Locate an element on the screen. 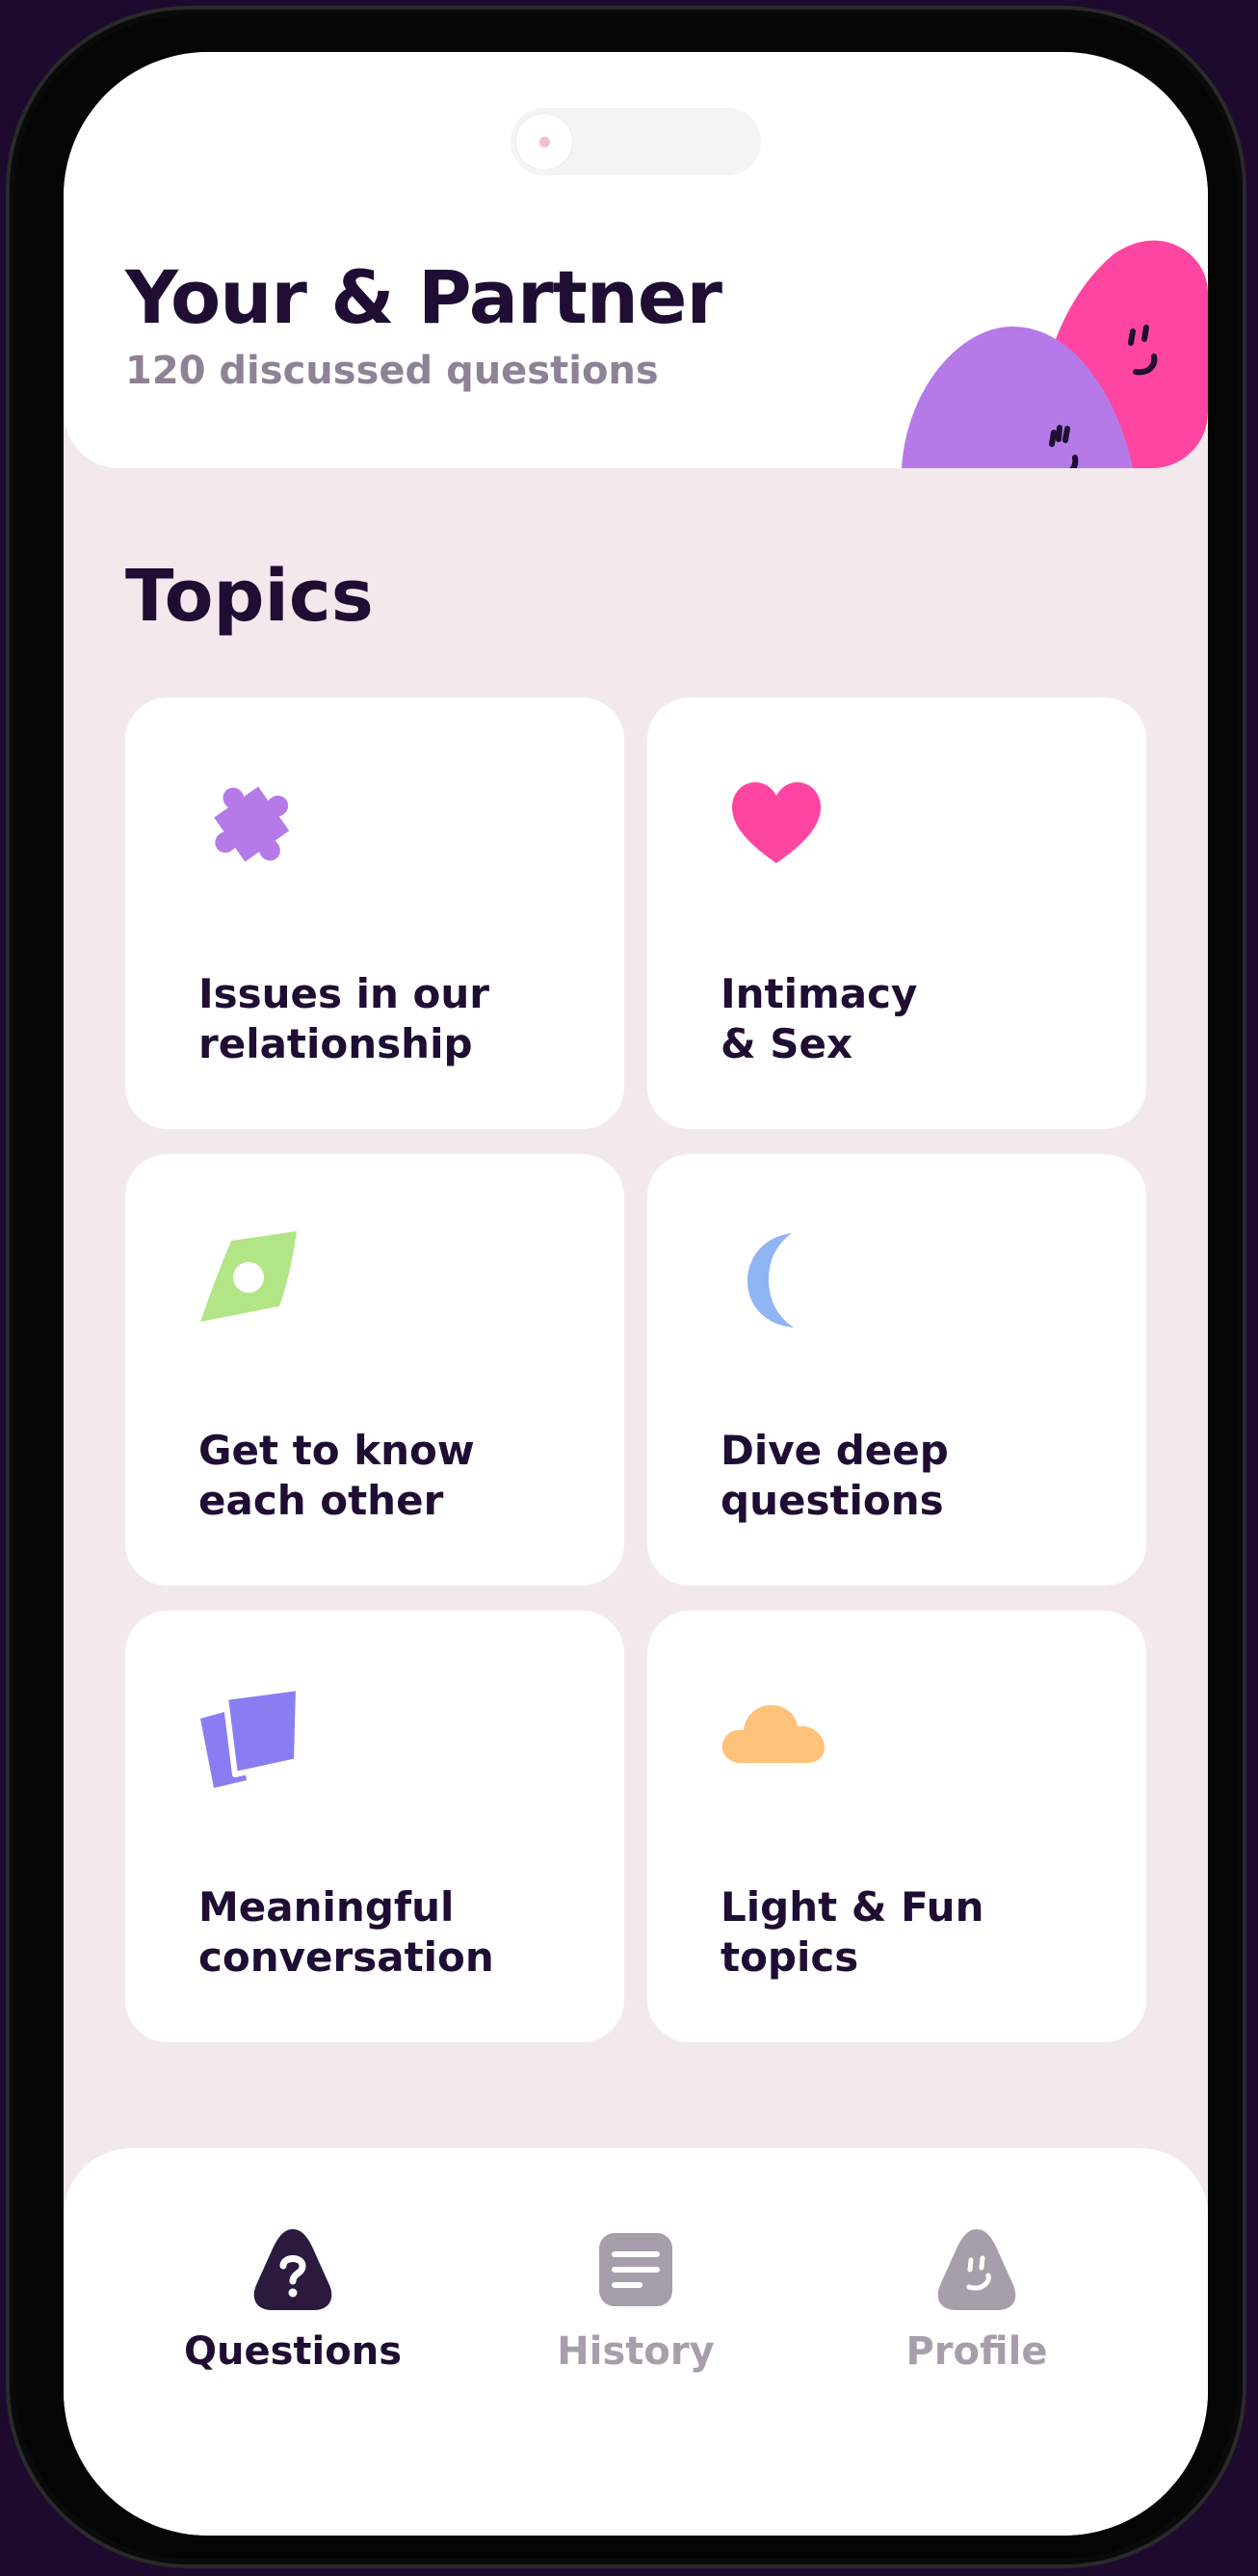  couple-header: Your & Partner 120 discussed questions is located at coordinates (636, 260).